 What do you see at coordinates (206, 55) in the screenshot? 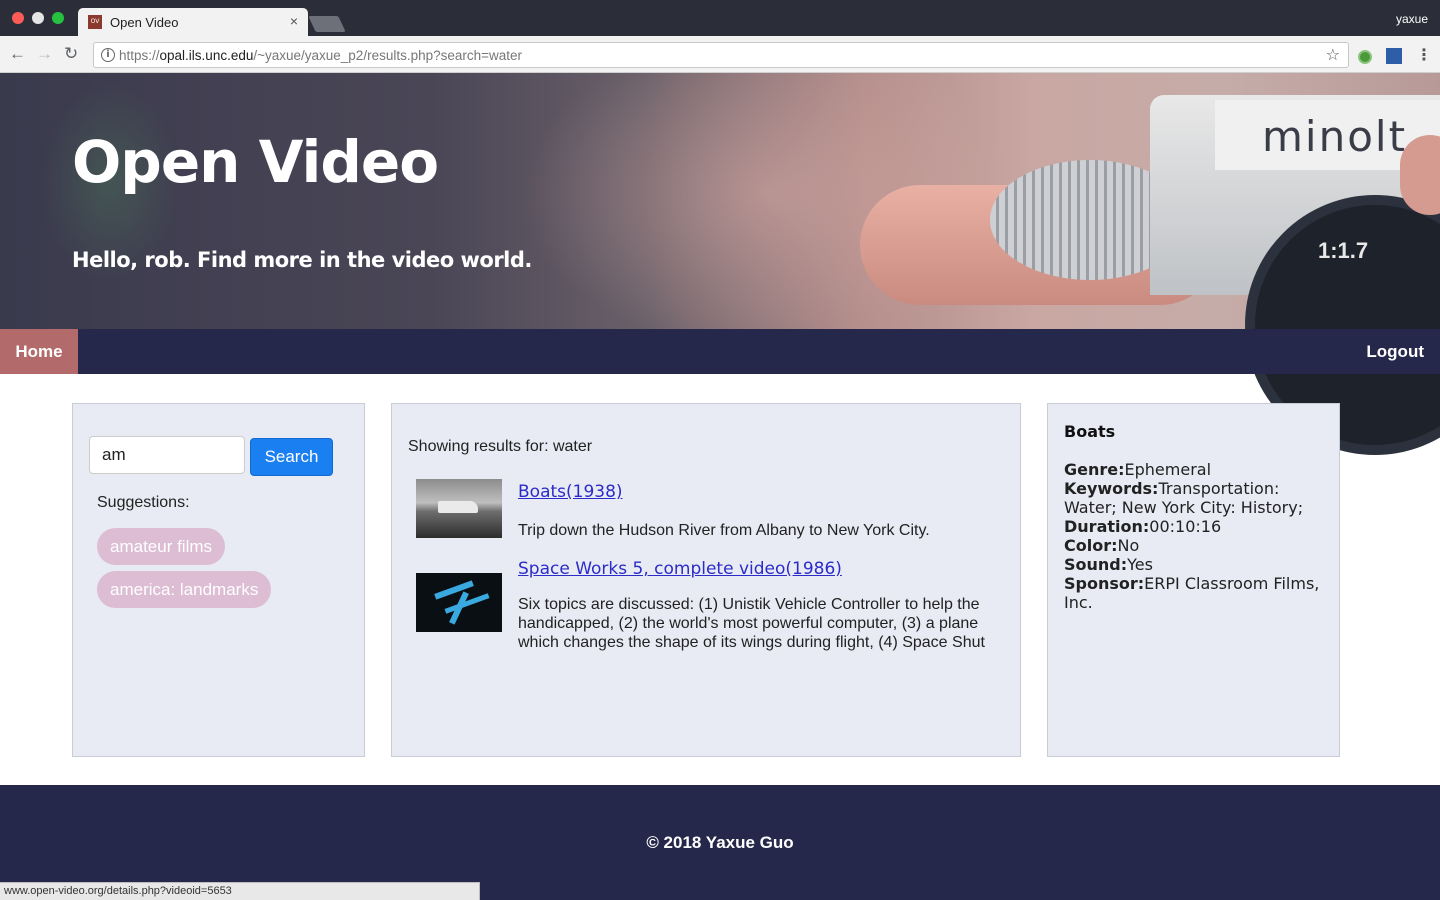
I see `url-host: opal.ils.unc.edu` at bounding box center [206, 55].